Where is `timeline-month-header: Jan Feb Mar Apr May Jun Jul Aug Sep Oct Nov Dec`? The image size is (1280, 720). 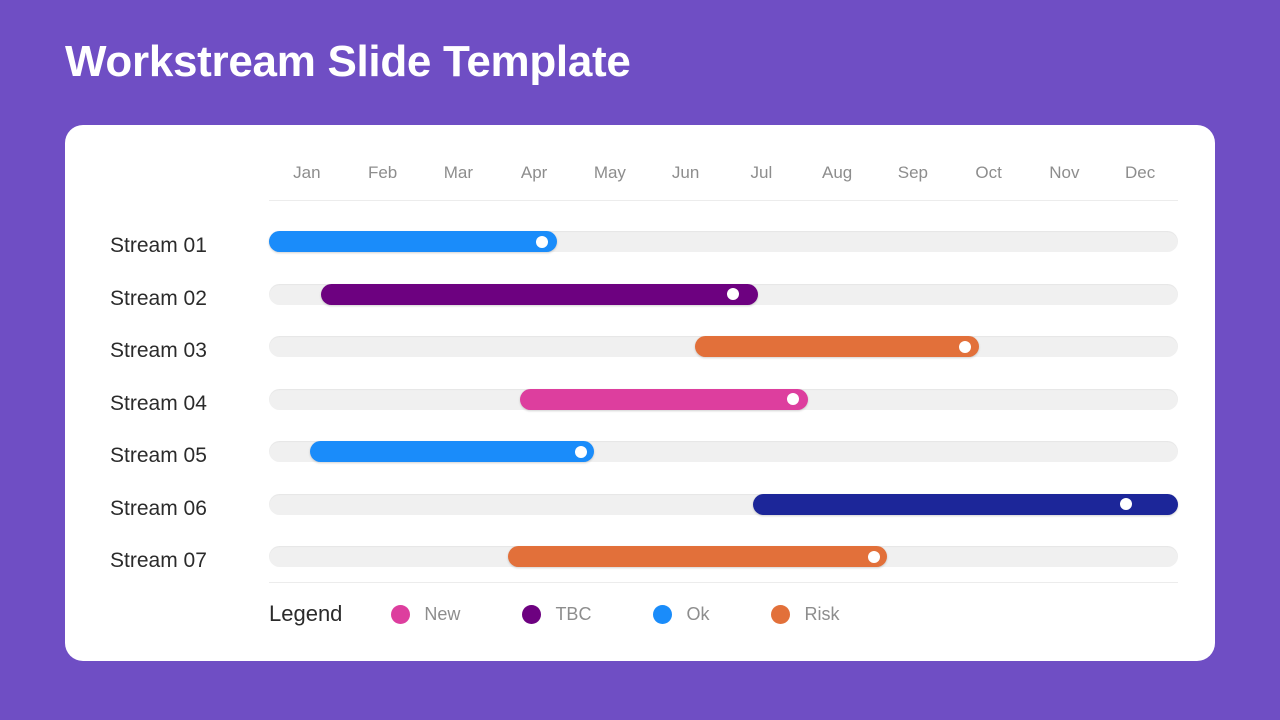
timeline-month-header: Jan Feb Mar Apr May Jun Jul Aug Sep Oct Nov Dec is located at coordinates (723, 173).